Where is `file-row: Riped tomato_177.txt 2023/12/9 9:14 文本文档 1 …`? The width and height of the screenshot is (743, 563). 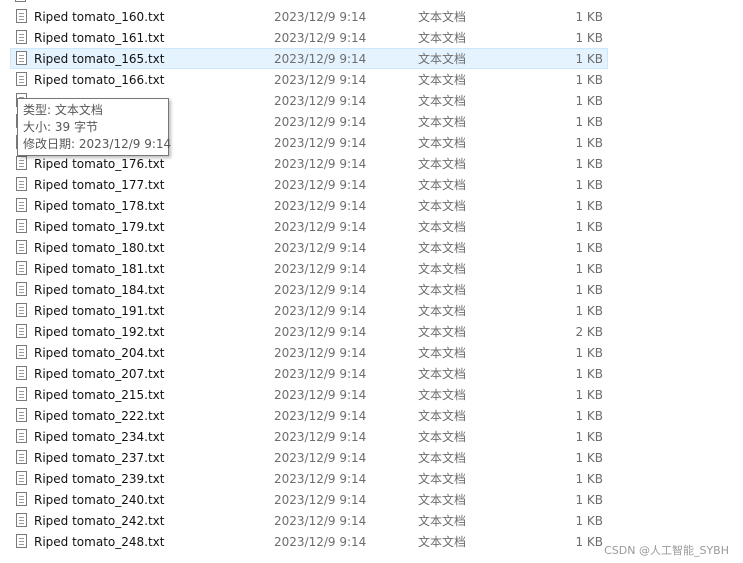
file-row: Riped tomato_177.txt 2023/12/9 9:14 文本文档 1 … is located at coordinates (309, 184).